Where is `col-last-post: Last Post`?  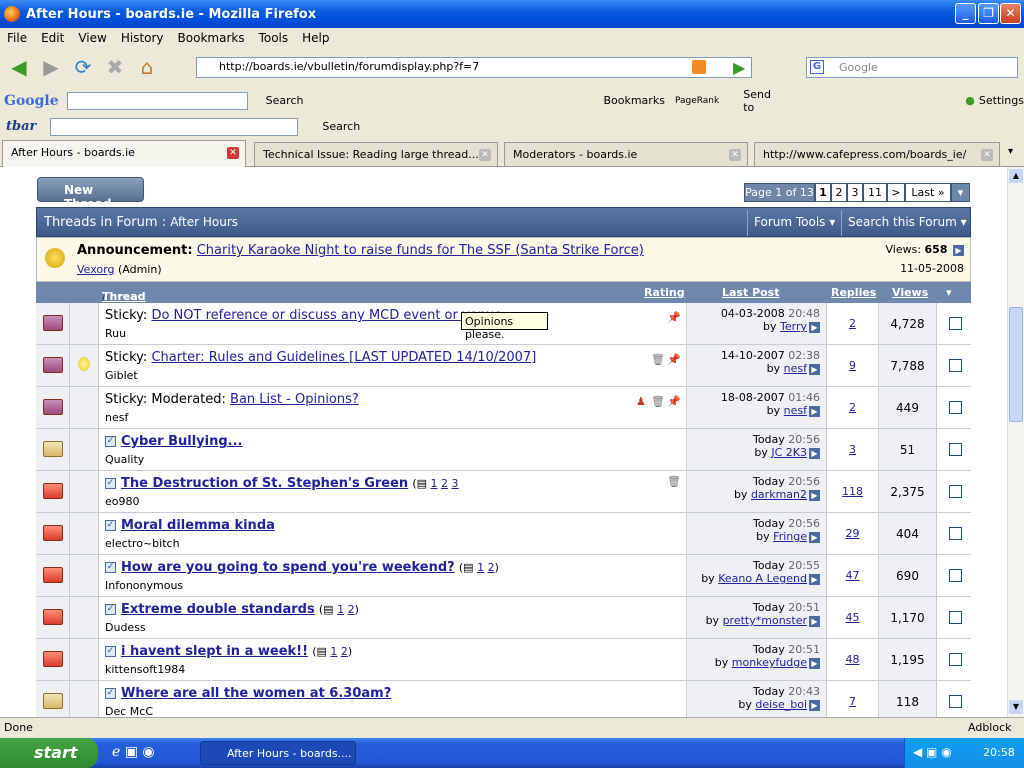
col-last-post: Last Post is located at coordinates (751, 292).